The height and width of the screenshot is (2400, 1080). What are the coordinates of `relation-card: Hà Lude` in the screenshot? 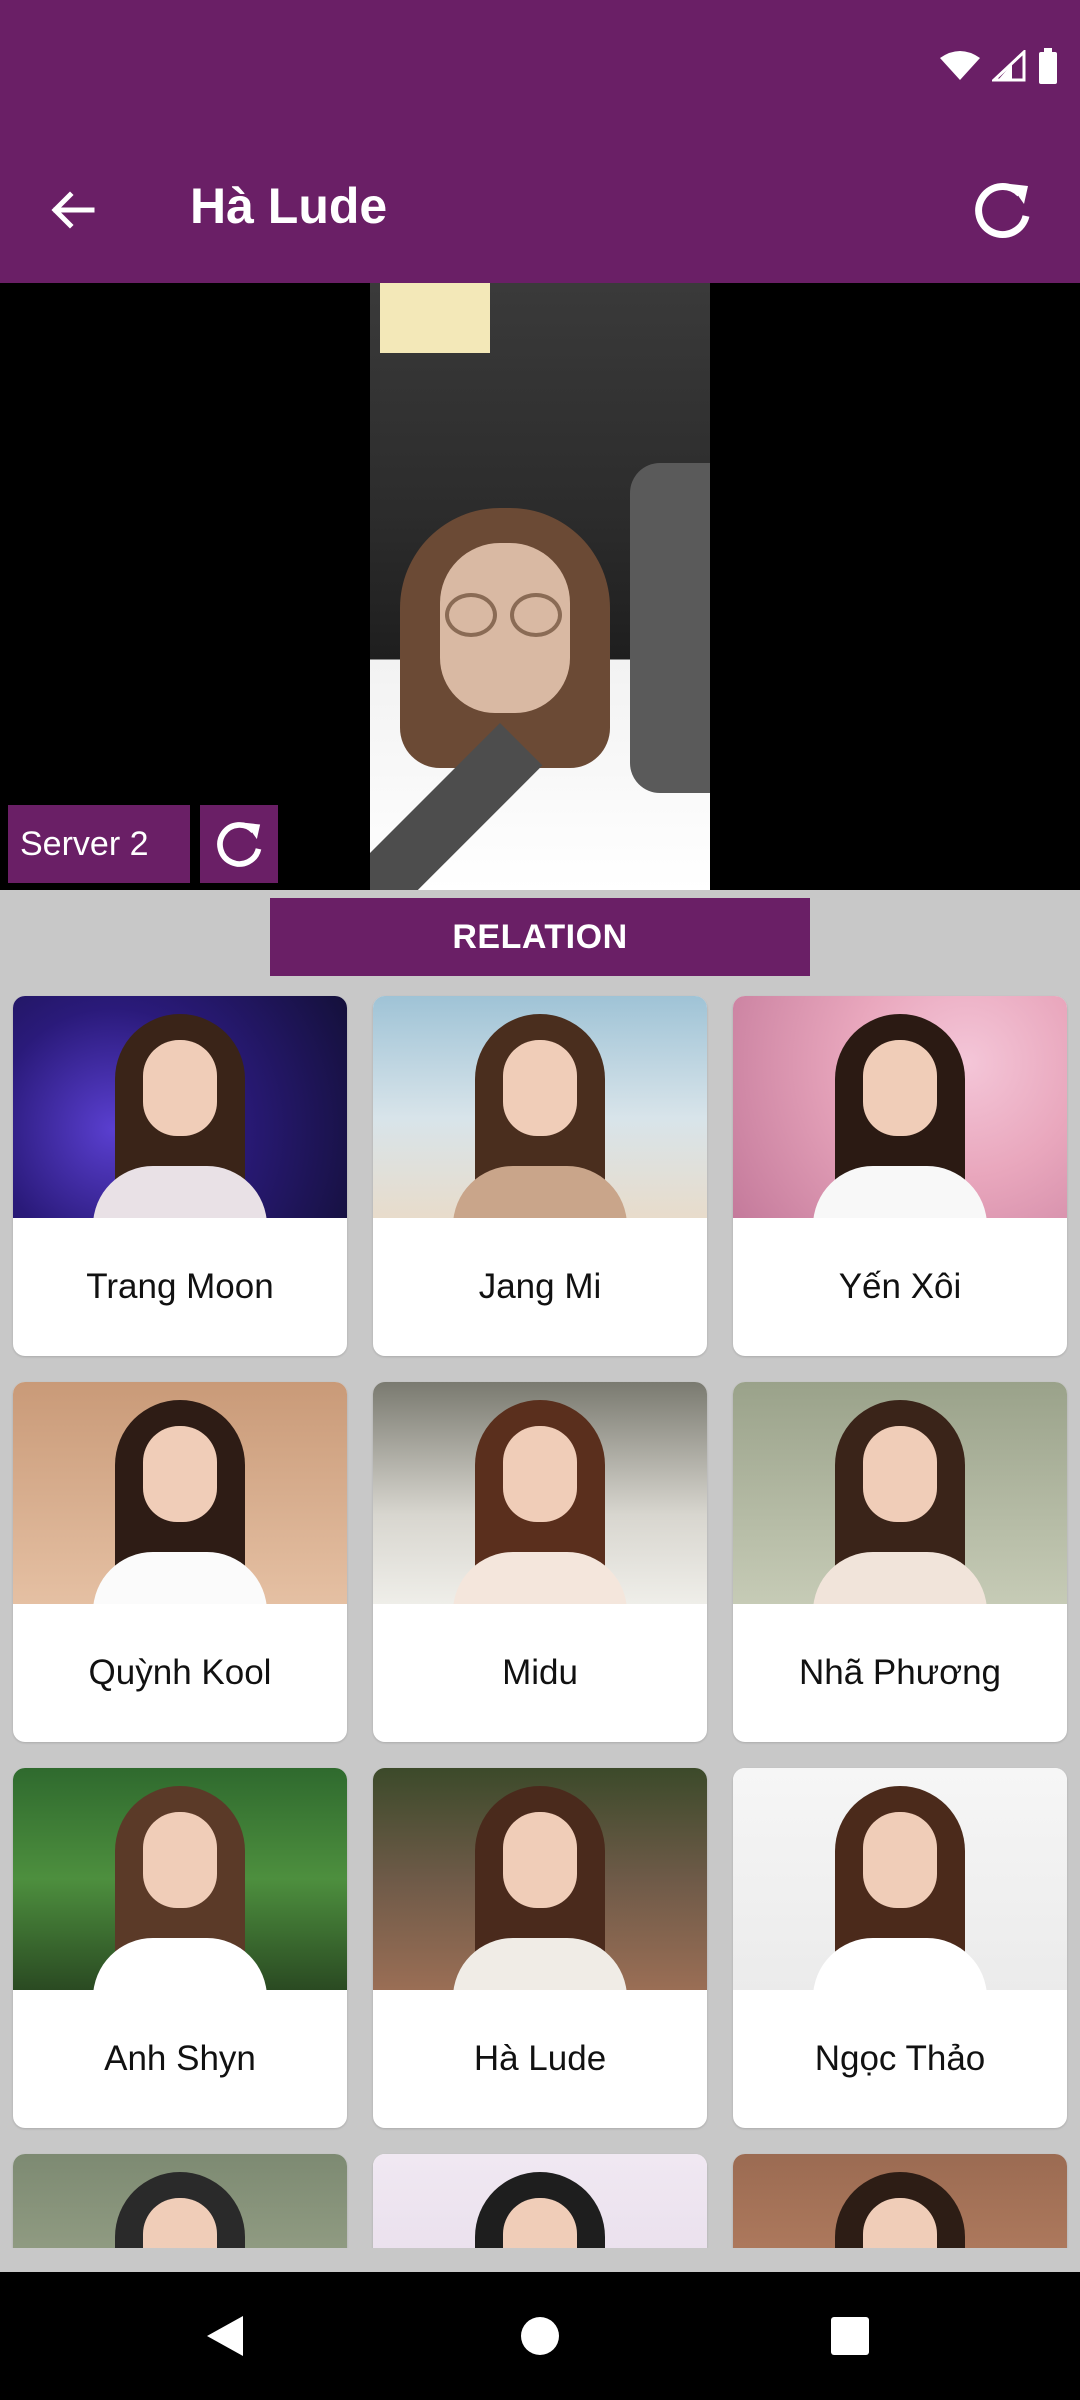 It's located at (540, 1948).